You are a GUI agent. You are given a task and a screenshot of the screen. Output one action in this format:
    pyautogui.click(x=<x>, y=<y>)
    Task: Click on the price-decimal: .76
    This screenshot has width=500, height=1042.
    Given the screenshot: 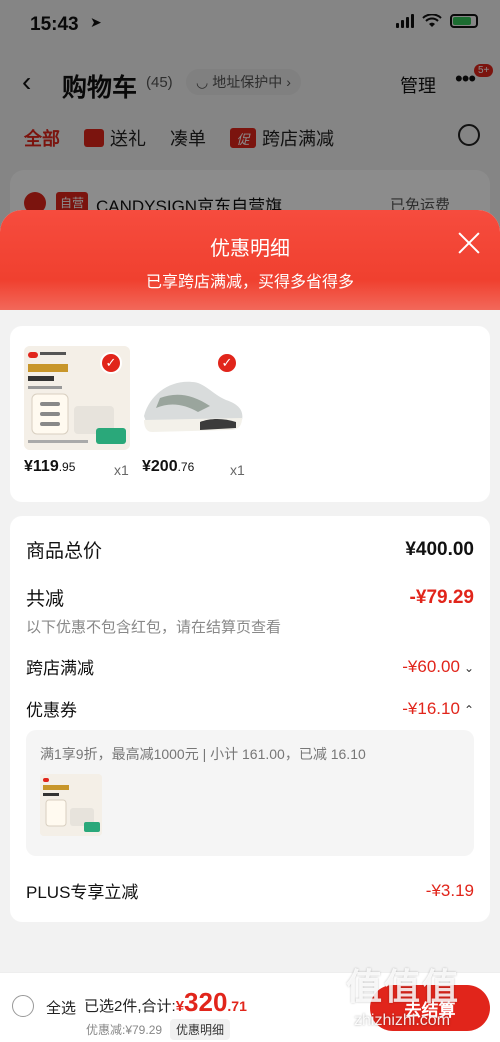 What is the action you would take?
    pyautogui.click(x=186, y=467)
    